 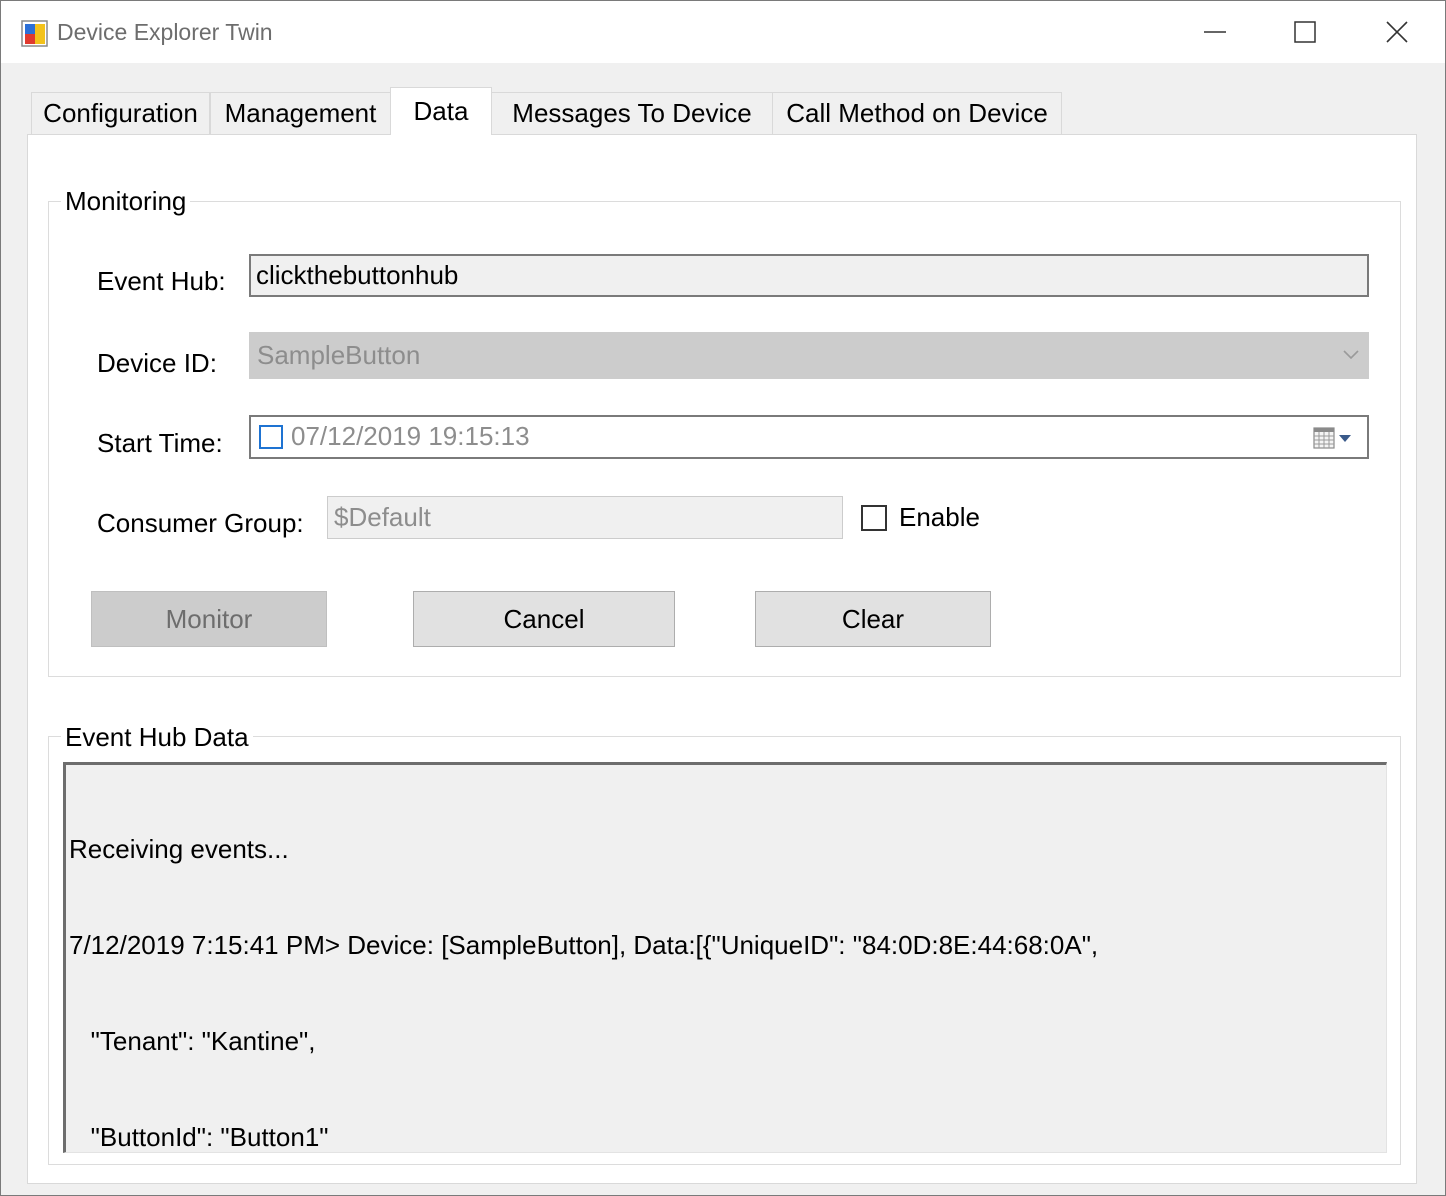 I want to click on device-id-dropdown: SampleButton, so click(x=809, y=355).